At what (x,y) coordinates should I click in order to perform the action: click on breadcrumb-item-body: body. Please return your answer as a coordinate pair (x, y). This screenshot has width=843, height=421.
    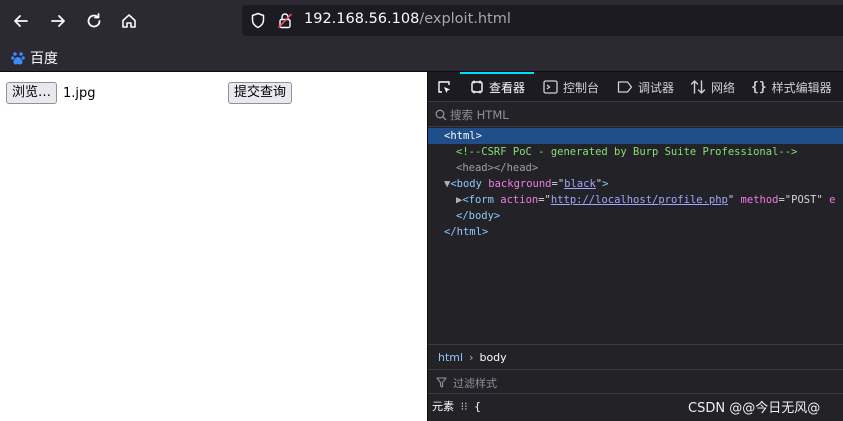
    Looking at the image, I should click on (492, 357).